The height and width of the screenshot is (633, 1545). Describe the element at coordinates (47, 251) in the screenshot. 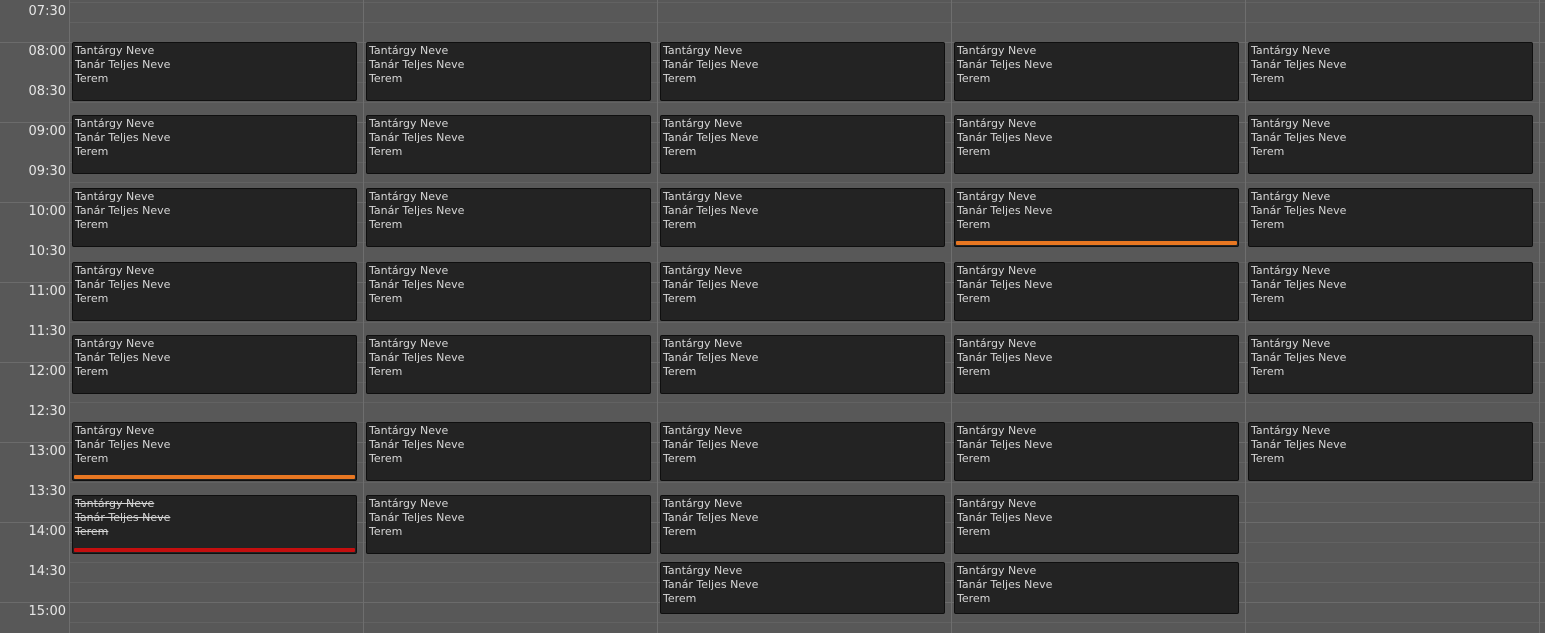

I see `time-label: 10:30` at that location.